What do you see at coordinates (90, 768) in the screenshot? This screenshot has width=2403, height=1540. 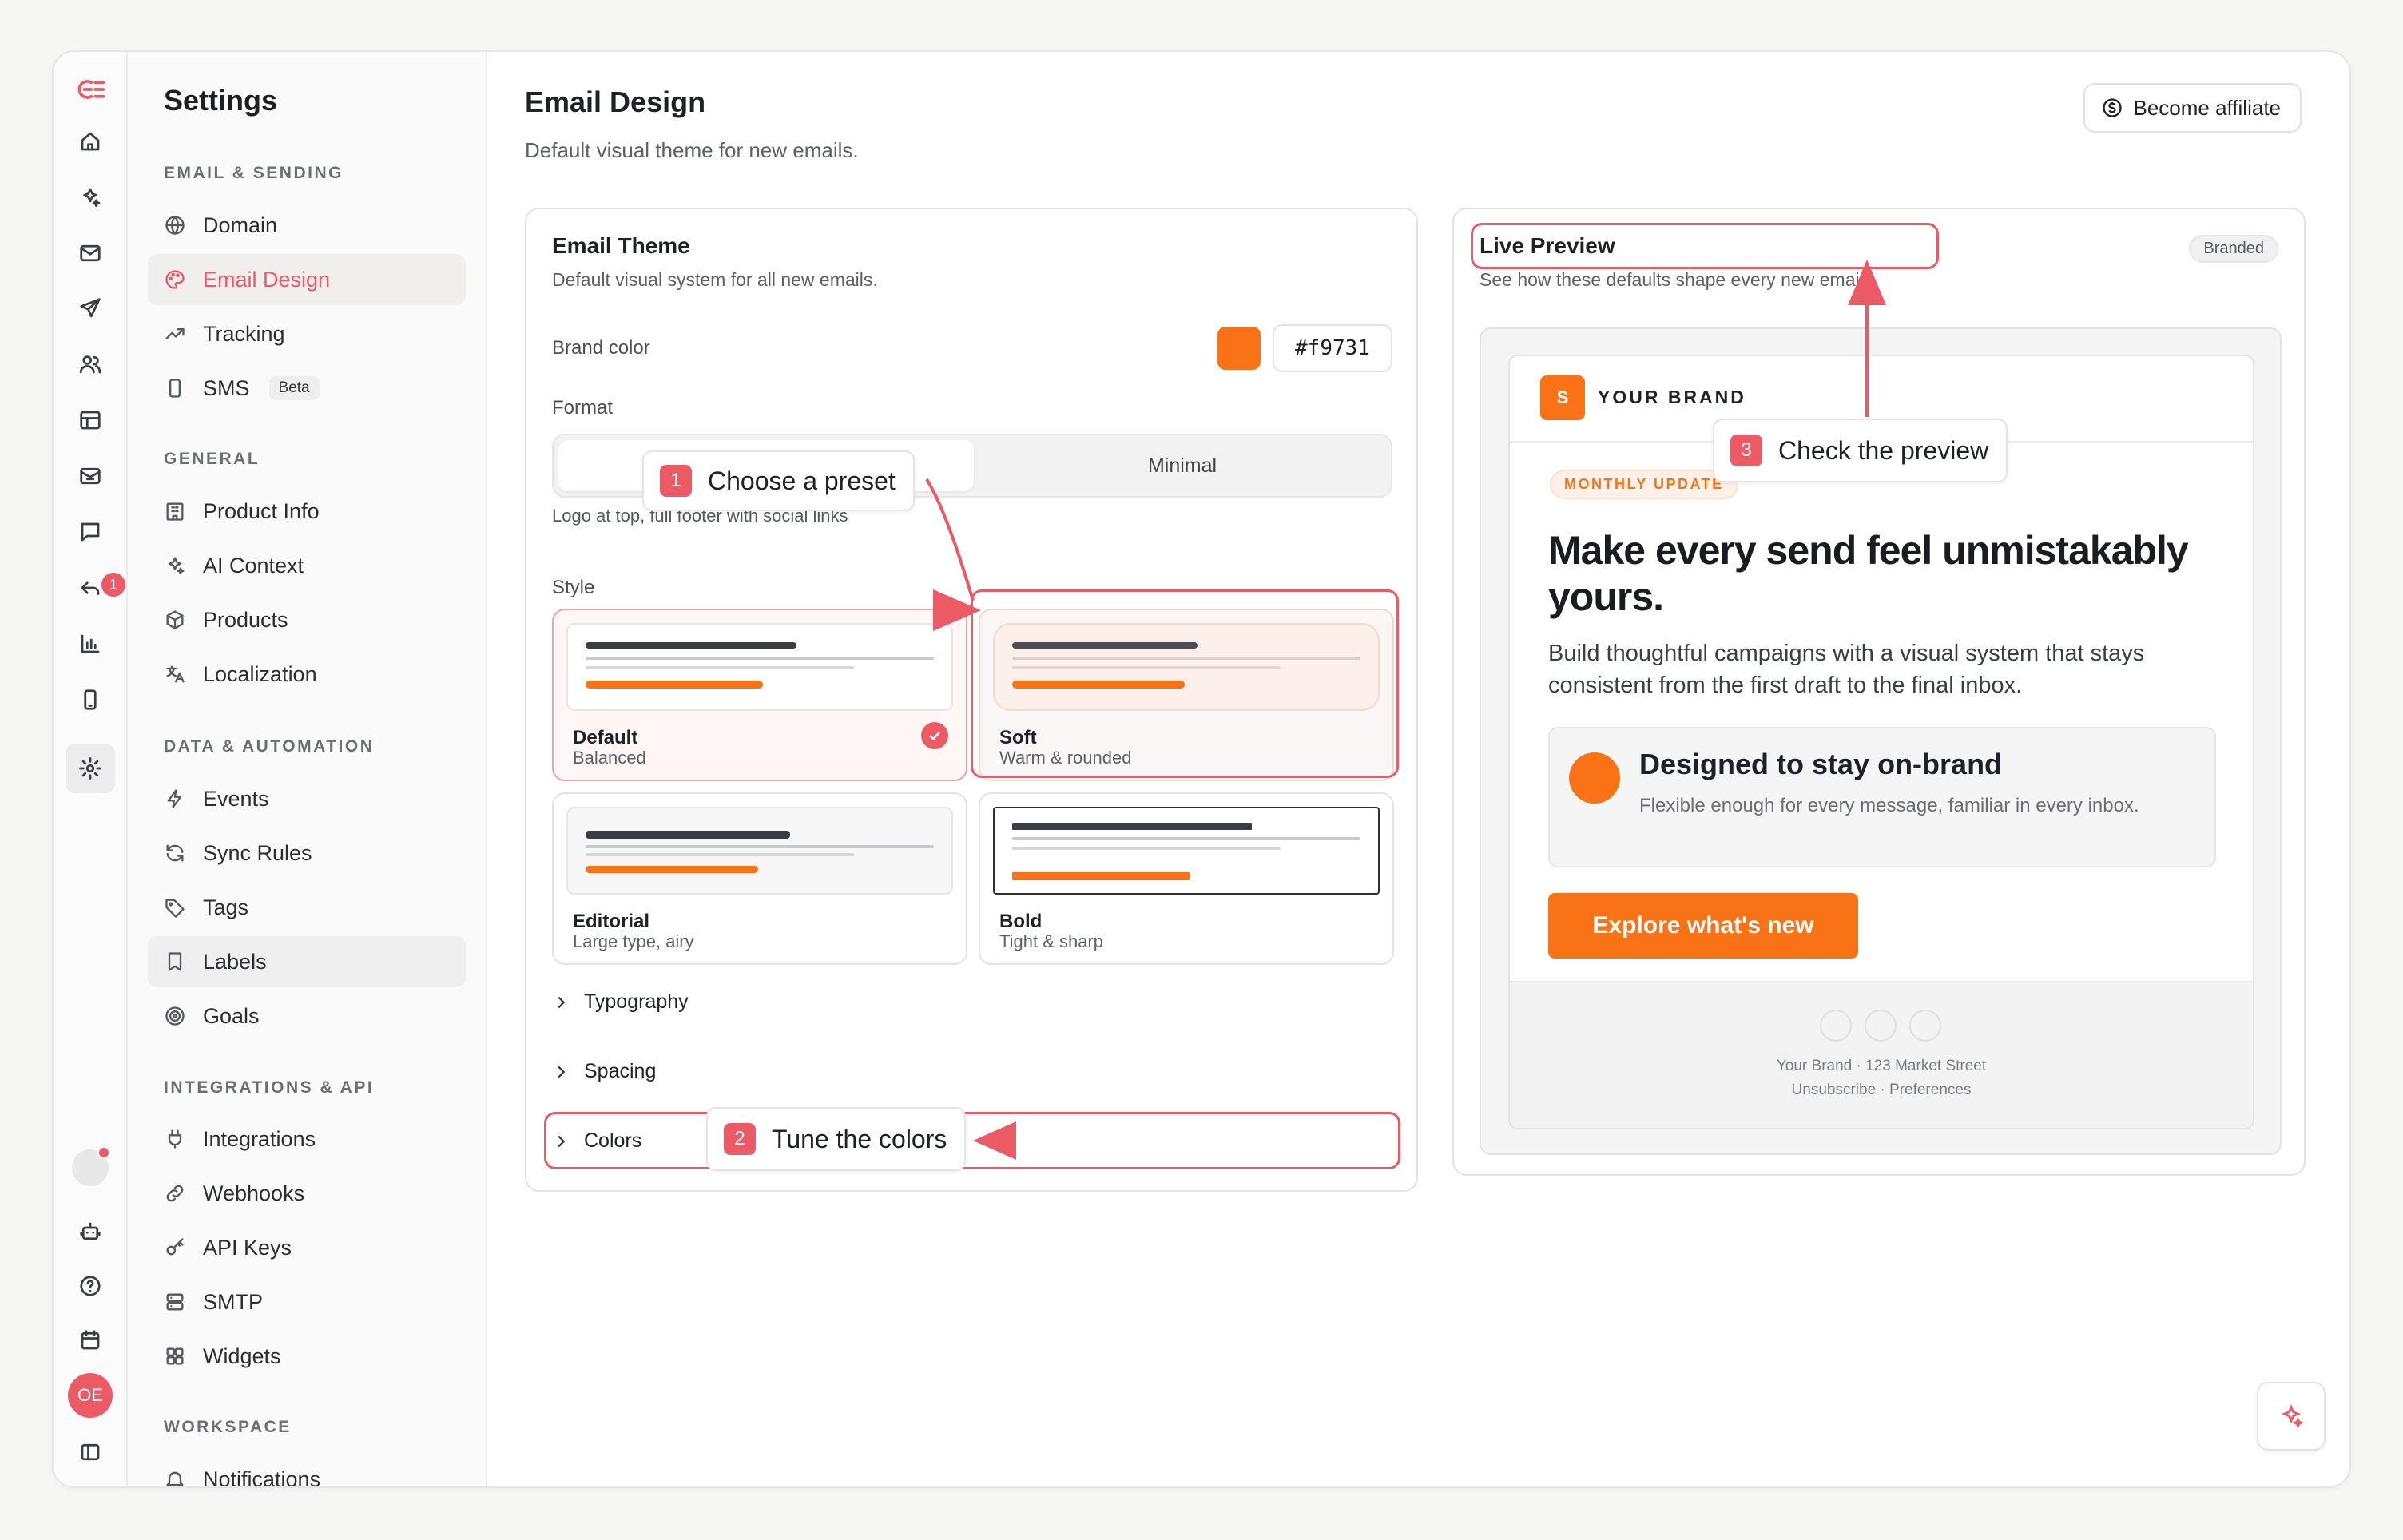 I see `settings-icon` at bounding box center [90, 768].